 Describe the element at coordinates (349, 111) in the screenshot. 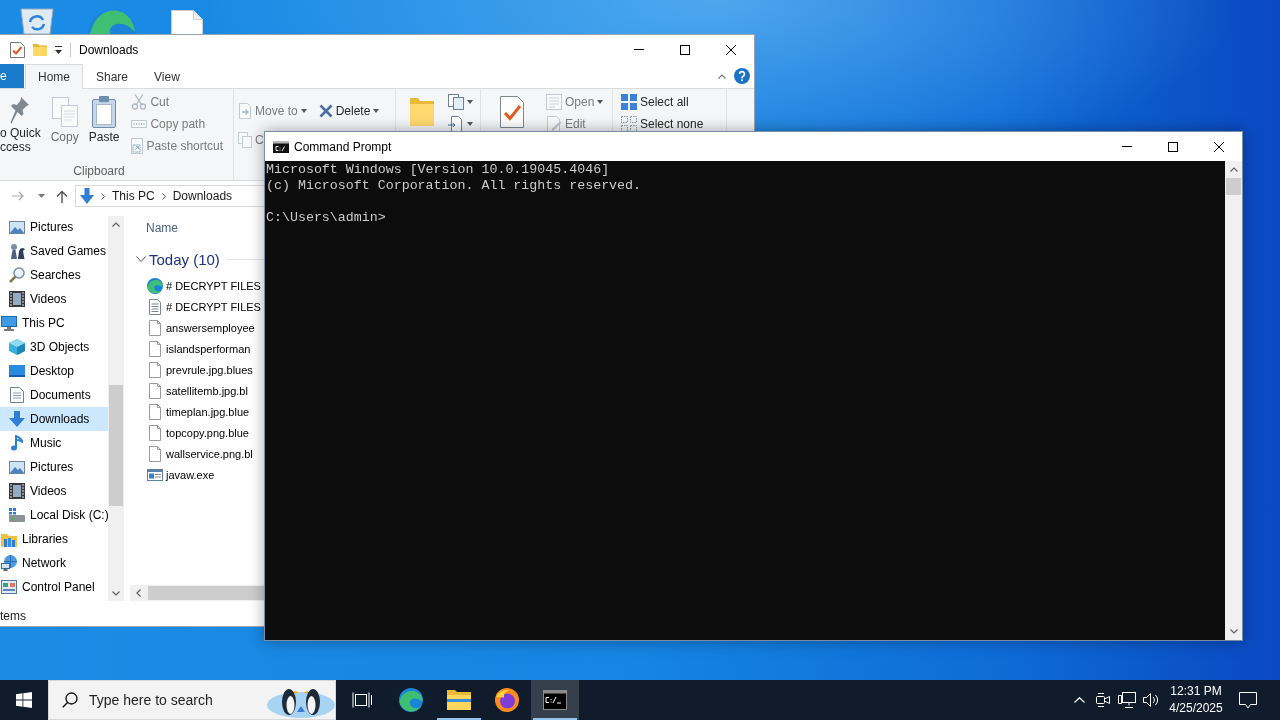

I see `delete-button: Delete` at that location.